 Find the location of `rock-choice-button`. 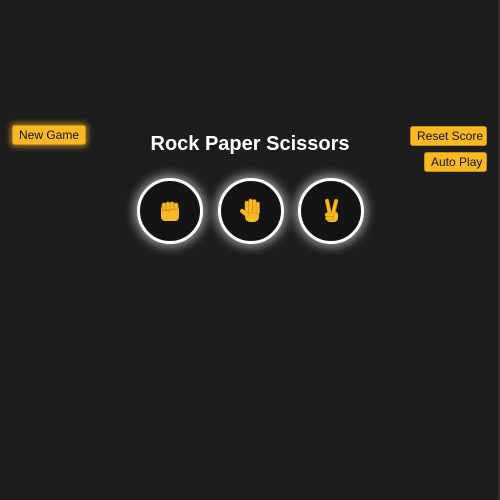

rock-choice-button is located at coordinates (170, 211).